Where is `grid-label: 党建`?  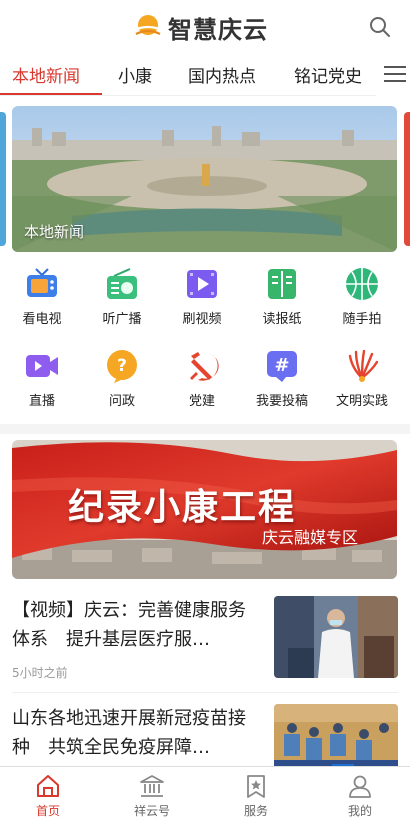
grid-label: 党建 is located at coordinates (201, 401).